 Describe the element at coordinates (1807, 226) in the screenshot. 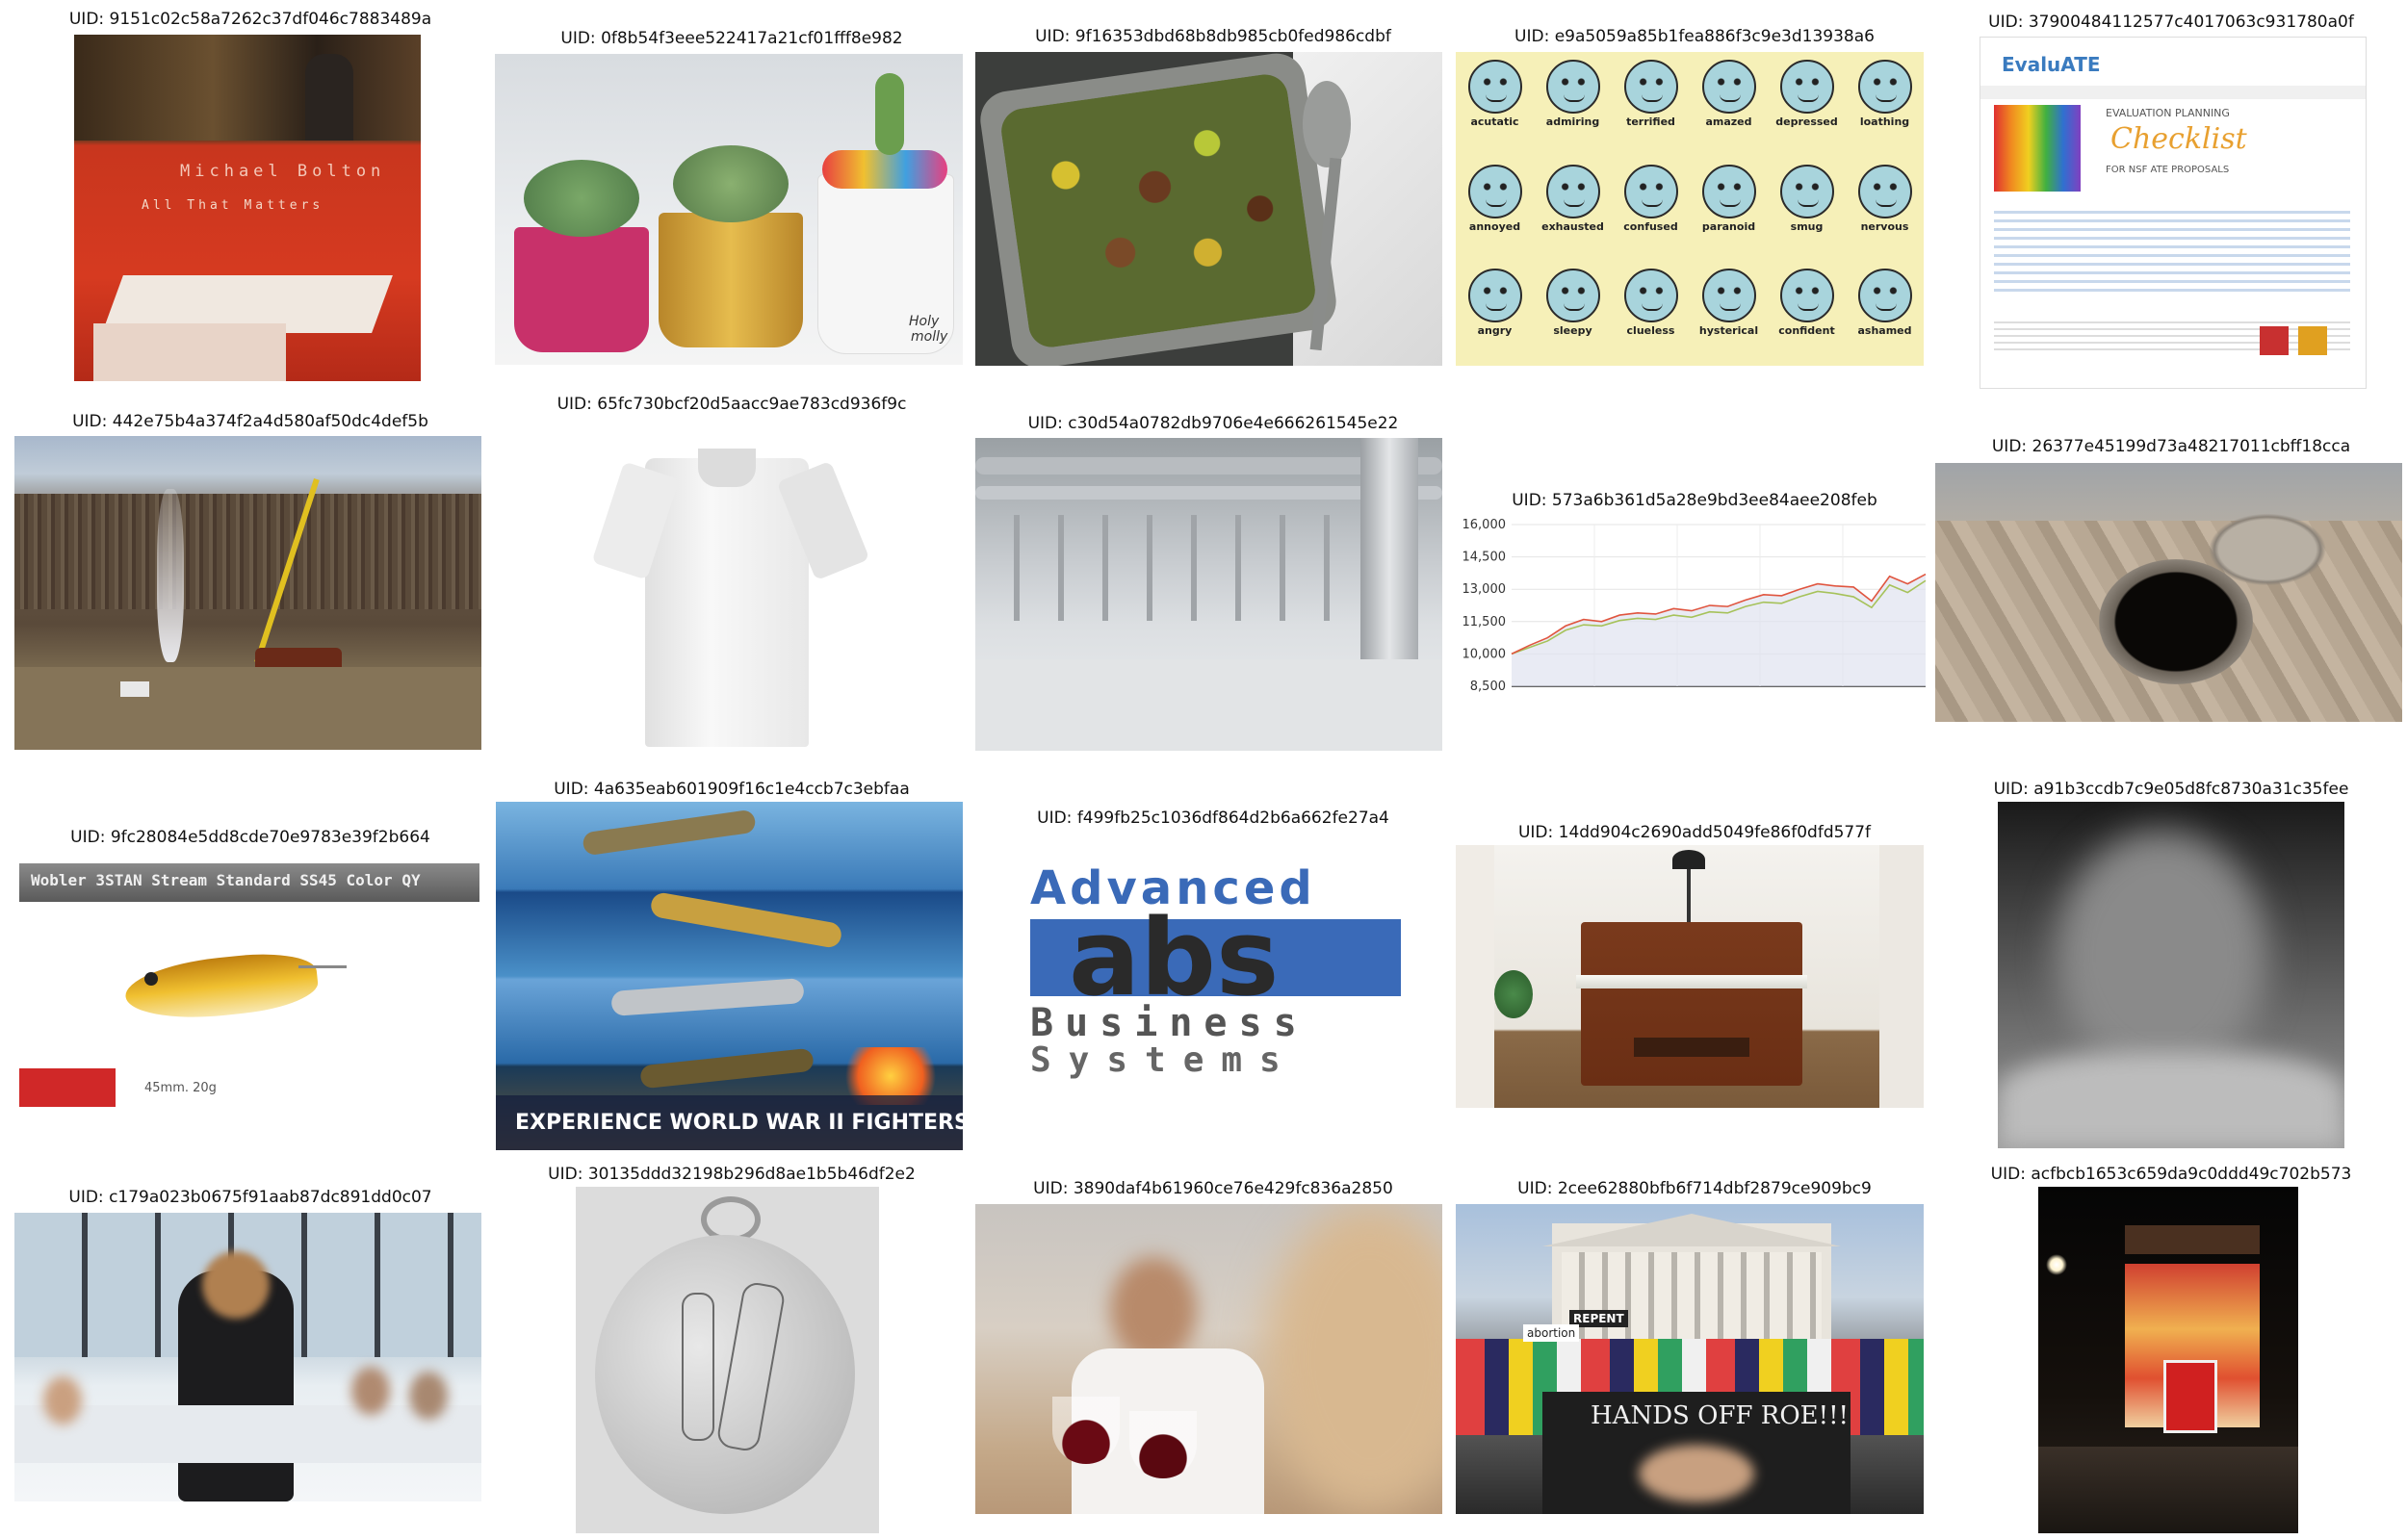

I see `emotion-label: smug` at that location.